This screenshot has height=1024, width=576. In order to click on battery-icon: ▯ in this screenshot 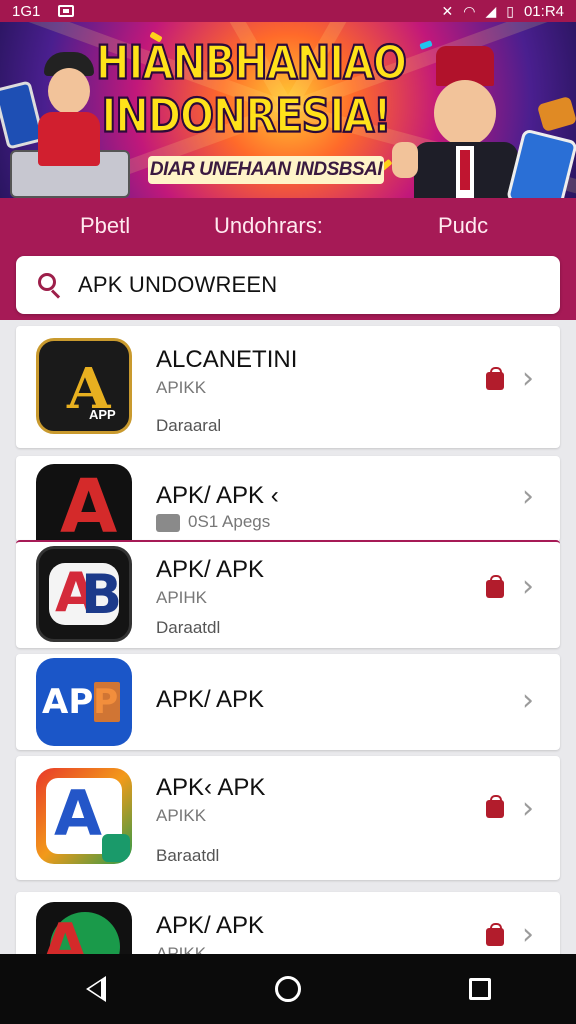, I will do `click(510, 11)`.